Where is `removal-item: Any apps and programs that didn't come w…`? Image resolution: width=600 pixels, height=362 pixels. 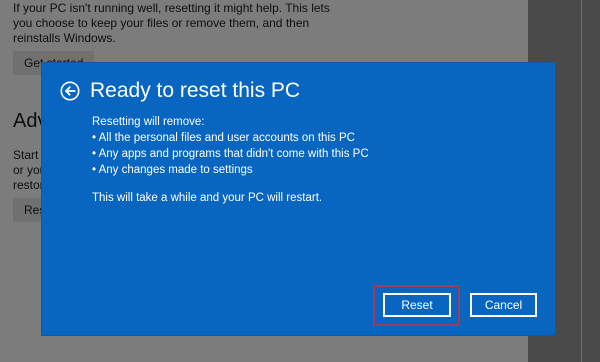 removal-item: Any apps and programs that didn't come w… is located at coordinates (312, 154).